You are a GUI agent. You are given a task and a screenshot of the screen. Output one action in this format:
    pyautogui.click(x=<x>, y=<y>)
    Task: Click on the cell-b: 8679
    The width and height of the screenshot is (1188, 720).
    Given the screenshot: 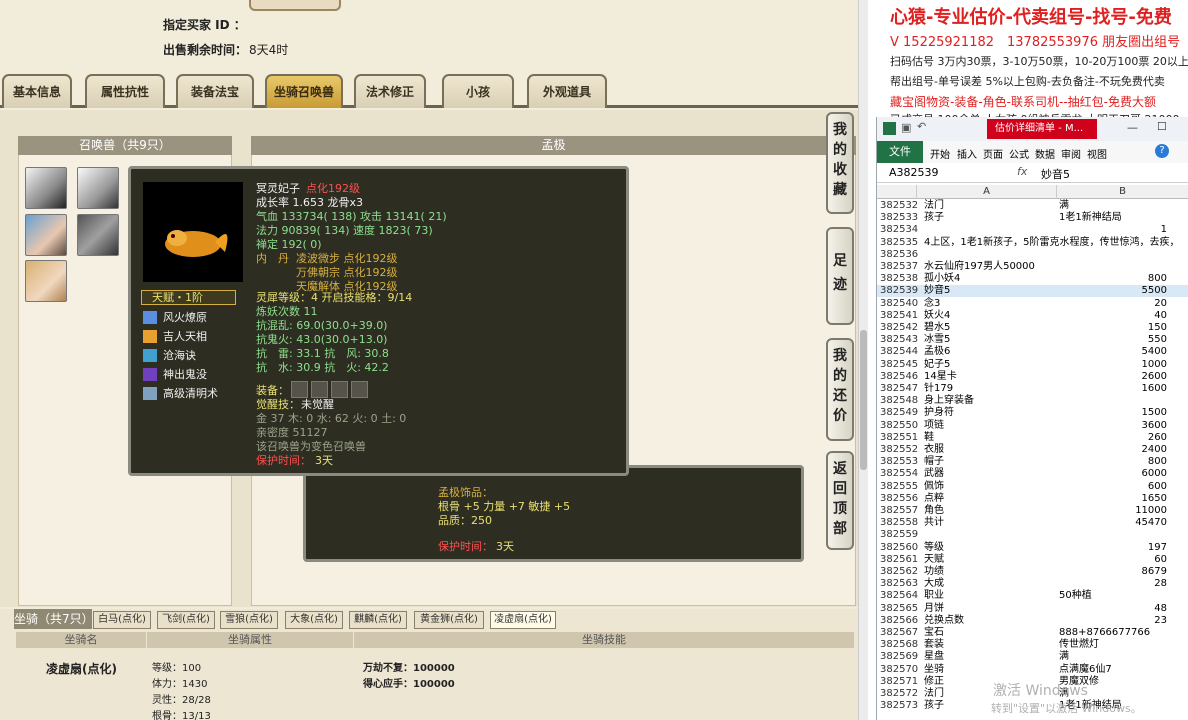 What is the action you would take?
    pyautogui.click(x=1154, y=572)
    